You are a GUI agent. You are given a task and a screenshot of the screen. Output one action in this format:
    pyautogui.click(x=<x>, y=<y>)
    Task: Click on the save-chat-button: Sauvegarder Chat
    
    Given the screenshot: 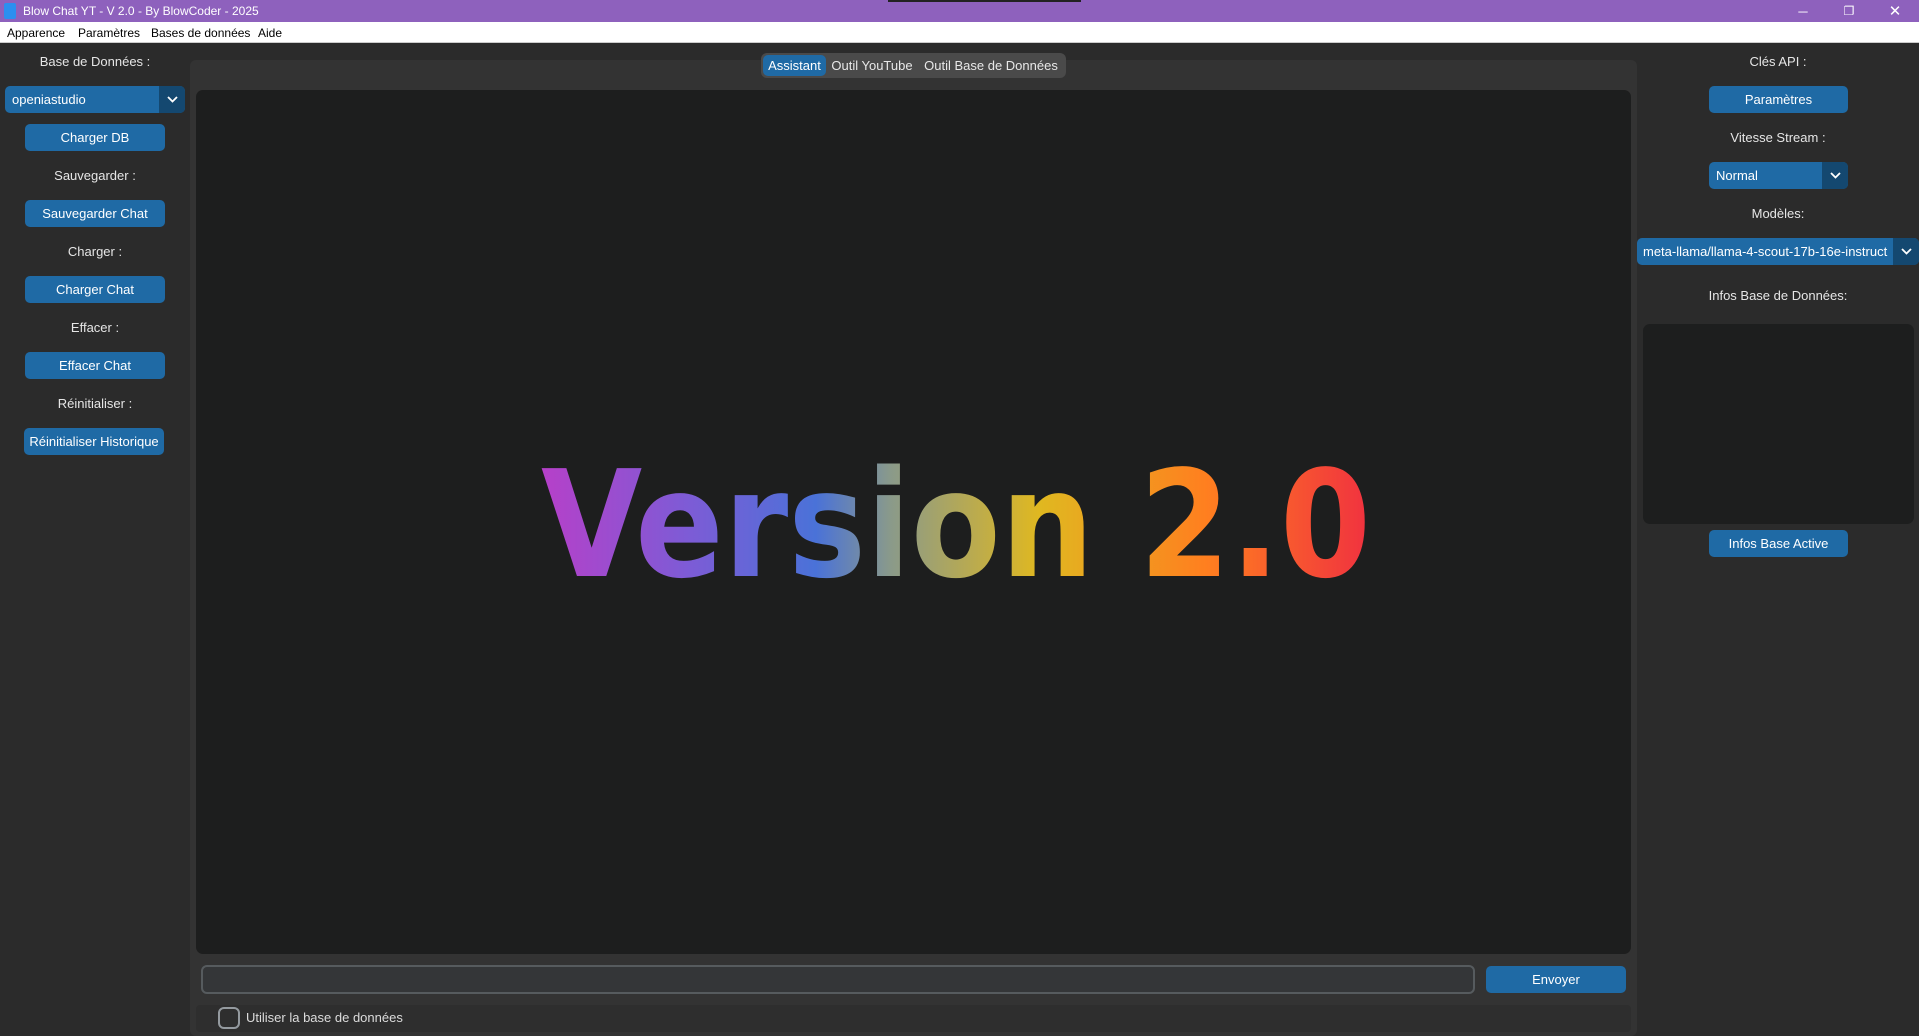 What is the action you would take?
    pyautogui.click(x=95, y=213)
    